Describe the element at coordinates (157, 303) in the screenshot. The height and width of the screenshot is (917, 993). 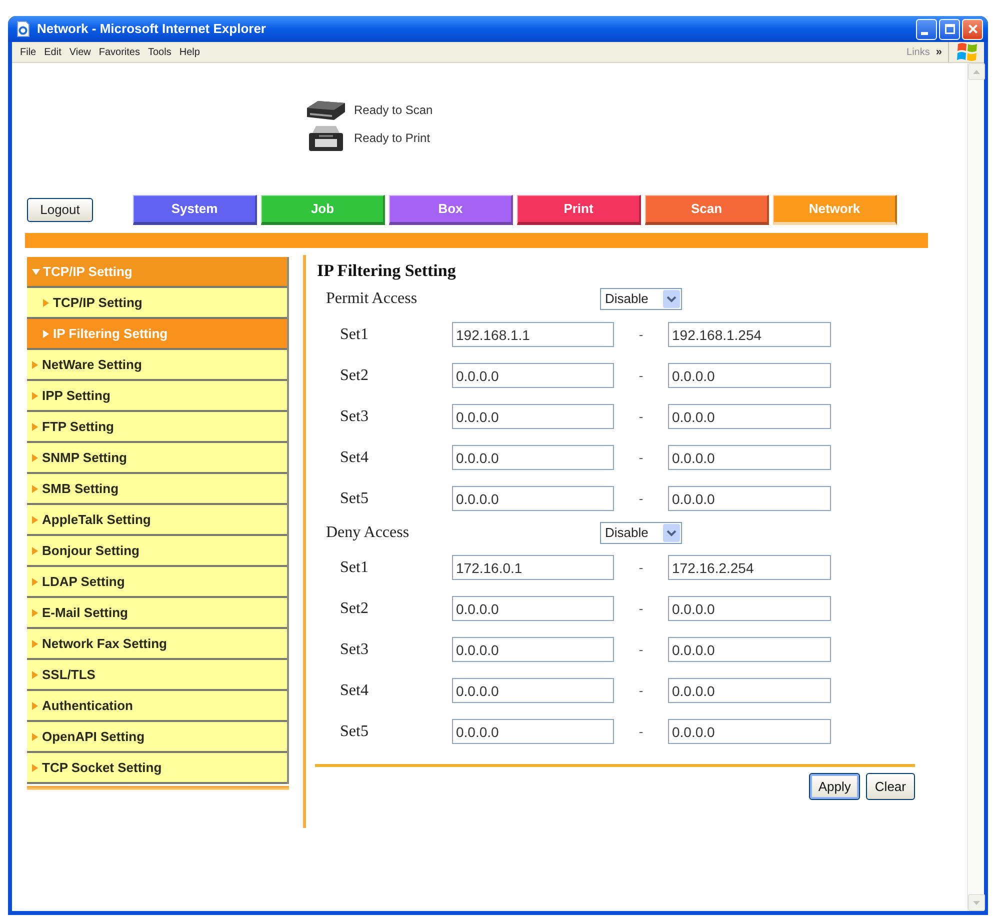
I see `sidebar-item: TCP/IP Setting` at that location.